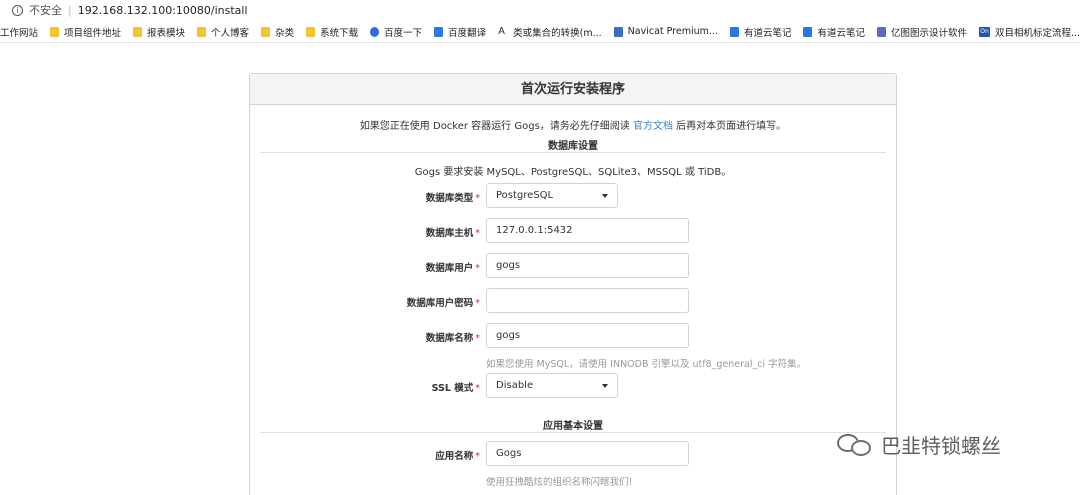  I want to click on watermark: 巴韭特锁螺丝, so click(919, 444).